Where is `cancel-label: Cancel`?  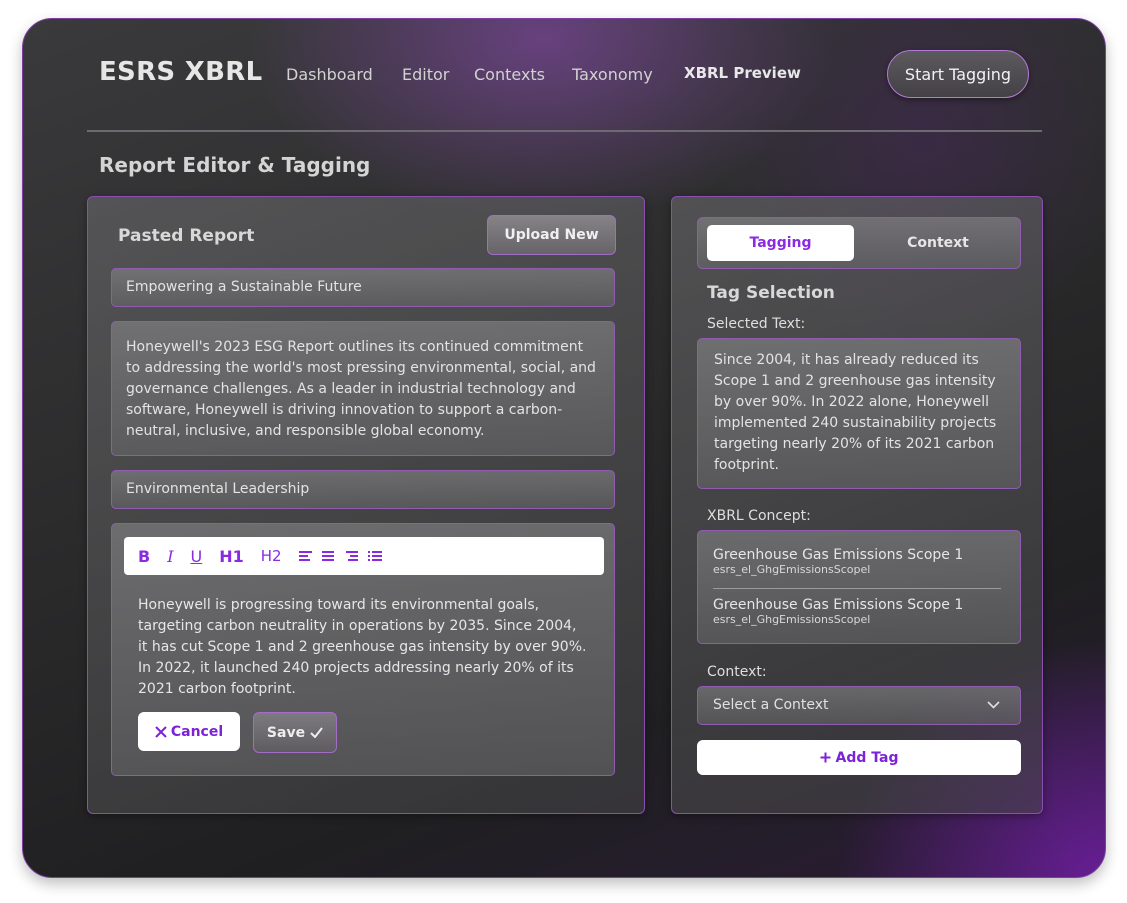
cancel-label: Cancel is located at coordinates (197, 731).